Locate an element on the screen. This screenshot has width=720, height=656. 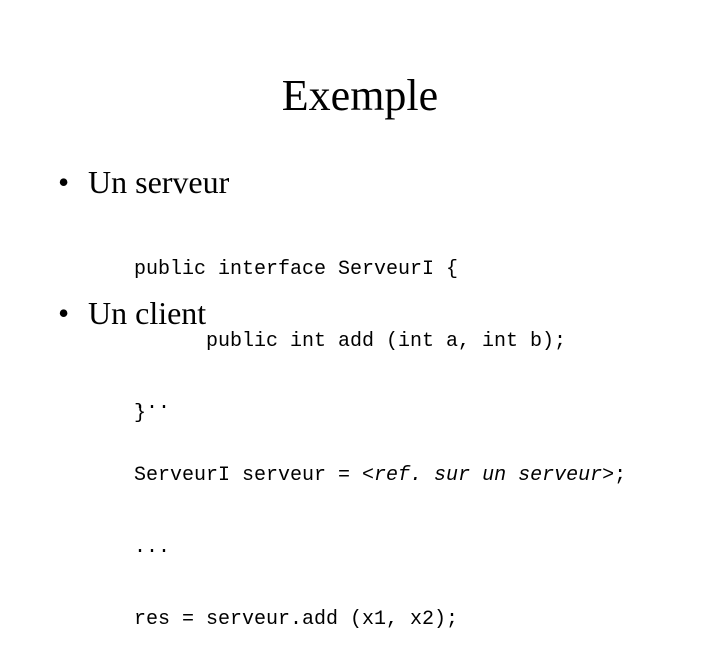
bullet-un-serveur: • Un serveur is located at coordinates (143, 182).